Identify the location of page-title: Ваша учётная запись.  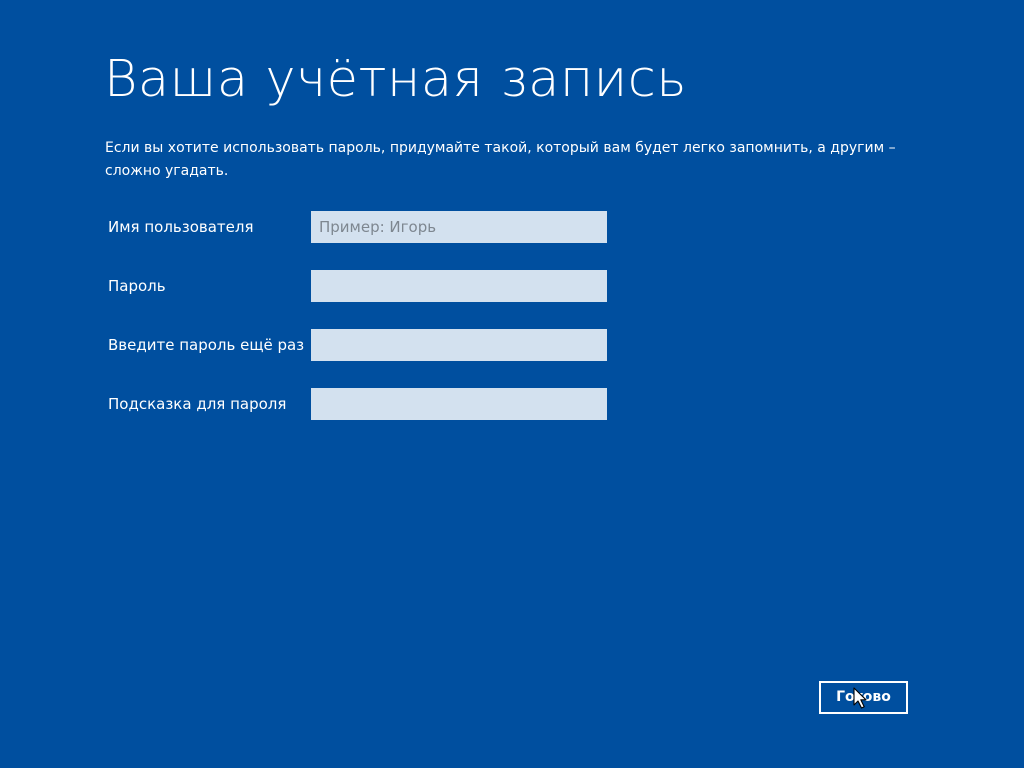
(395, 79).